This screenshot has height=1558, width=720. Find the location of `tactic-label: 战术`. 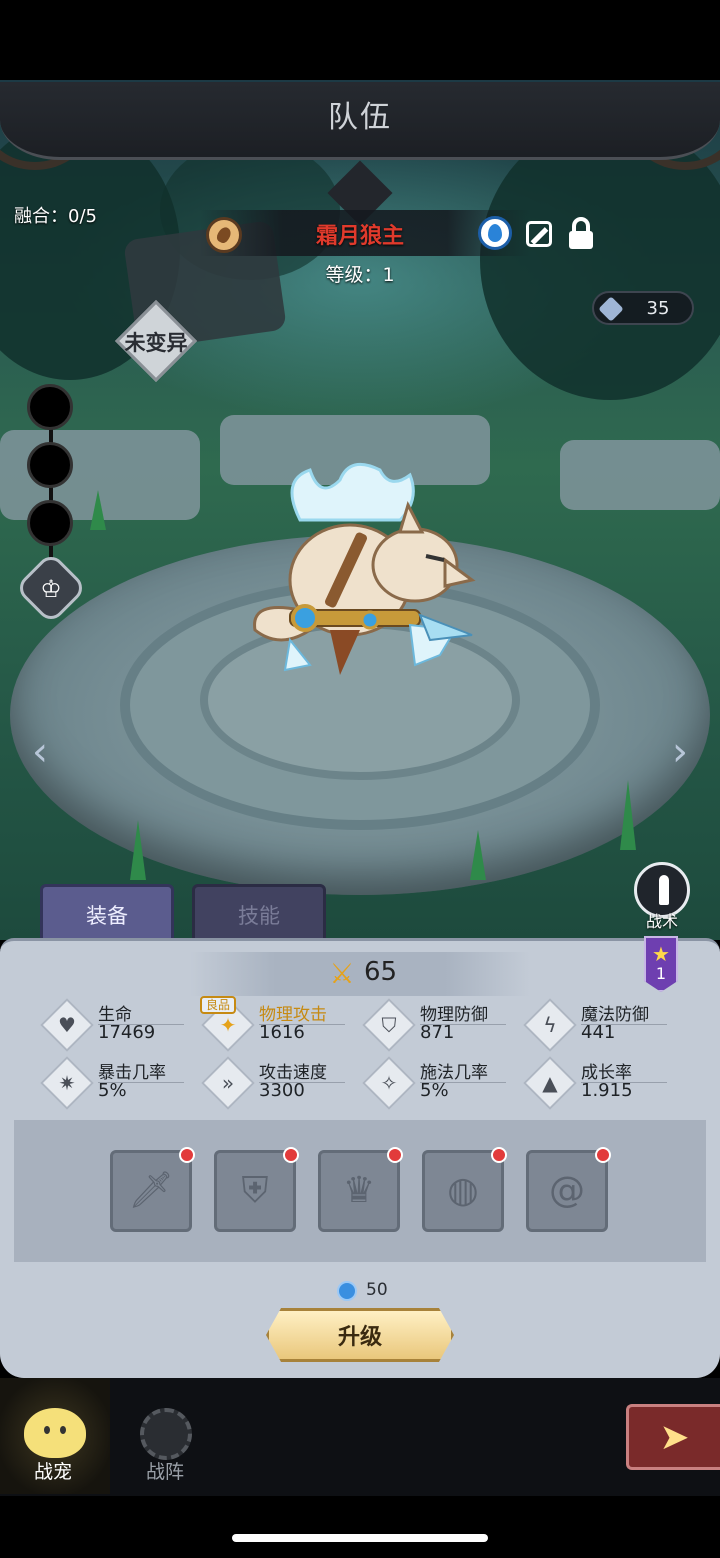

tactic-label: 战术 is located at coordinates (661, 921).